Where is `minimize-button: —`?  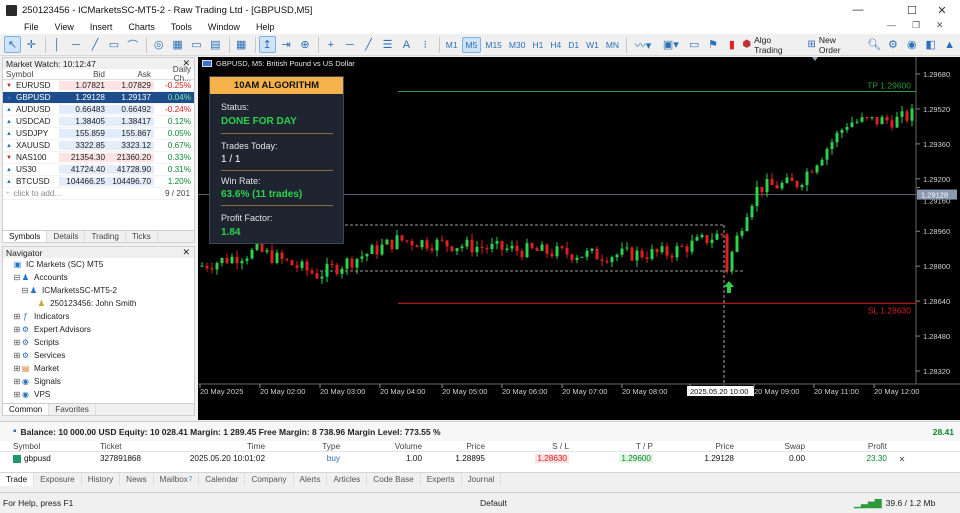
minimize-button: — is located at coordinates (858, 10).